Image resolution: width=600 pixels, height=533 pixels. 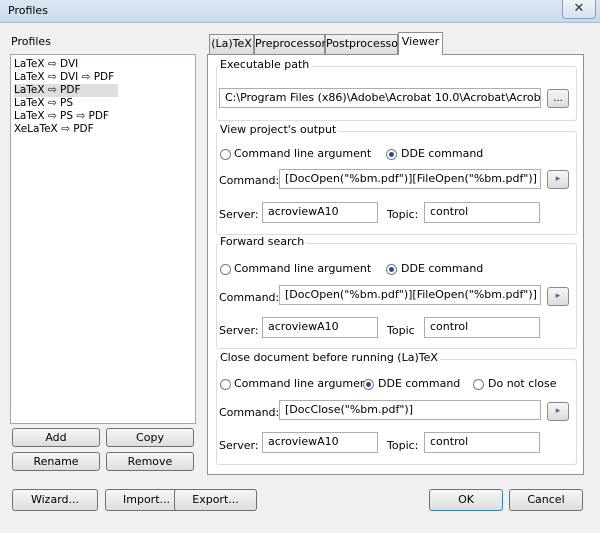 I want to click on view-command-label: Command:, so click(x=249, y=180).